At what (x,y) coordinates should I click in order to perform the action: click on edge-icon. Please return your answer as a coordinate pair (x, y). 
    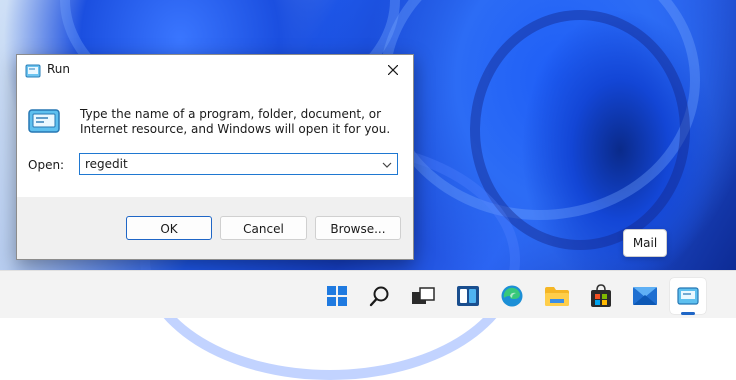
    Looking at the image, I should click on (512, 296).